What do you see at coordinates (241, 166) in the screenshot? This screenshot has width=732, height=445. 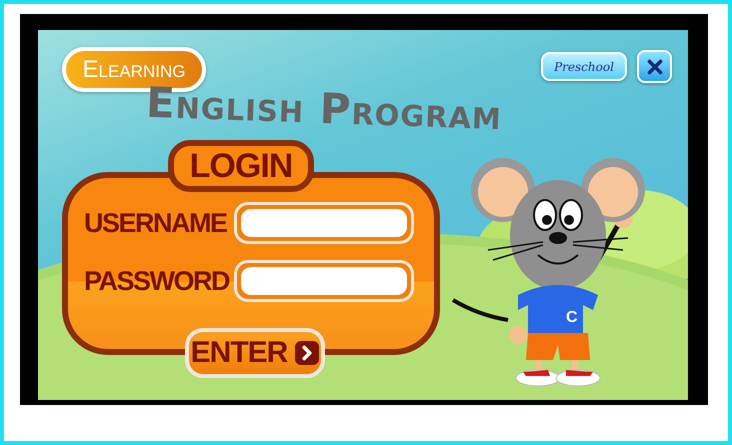 I see `login-heading: LOGIN` at bounding box center [241, 166].